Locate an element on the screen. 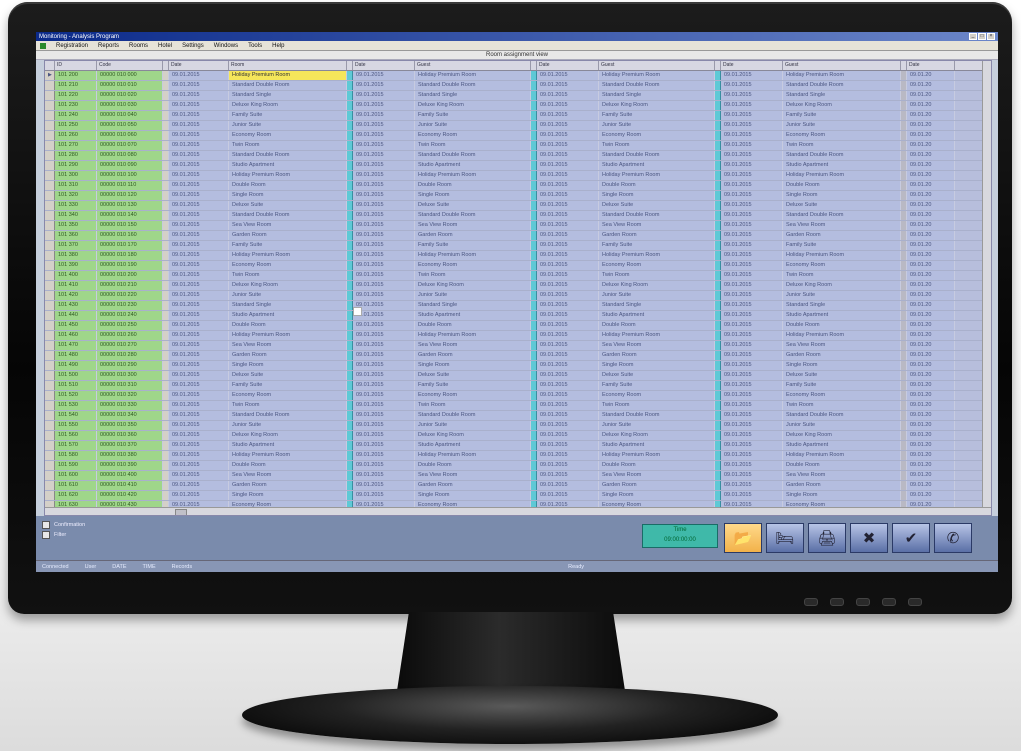  scroll-thumb is located at coordinates (181, 512).